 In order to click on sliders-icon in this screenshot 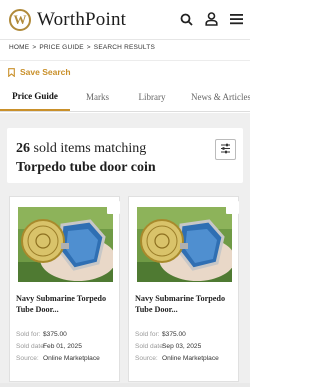, I will do `click(225, 150)`.